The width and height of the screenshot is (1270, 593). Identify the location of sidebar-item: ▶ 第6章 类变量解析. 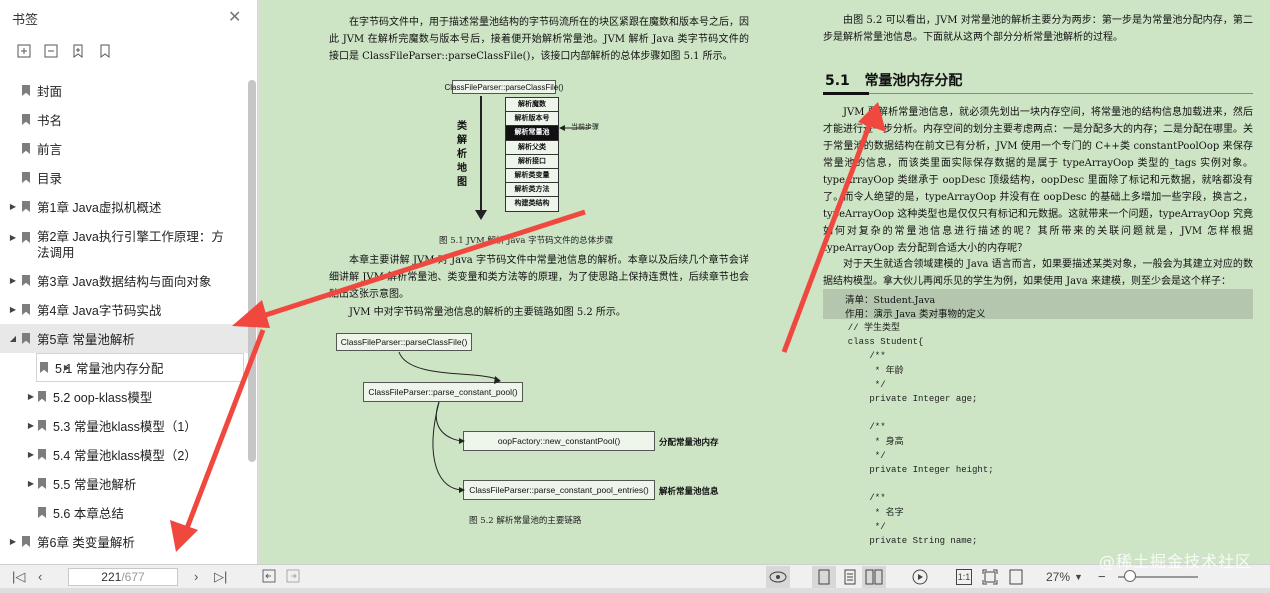
(124, 541).